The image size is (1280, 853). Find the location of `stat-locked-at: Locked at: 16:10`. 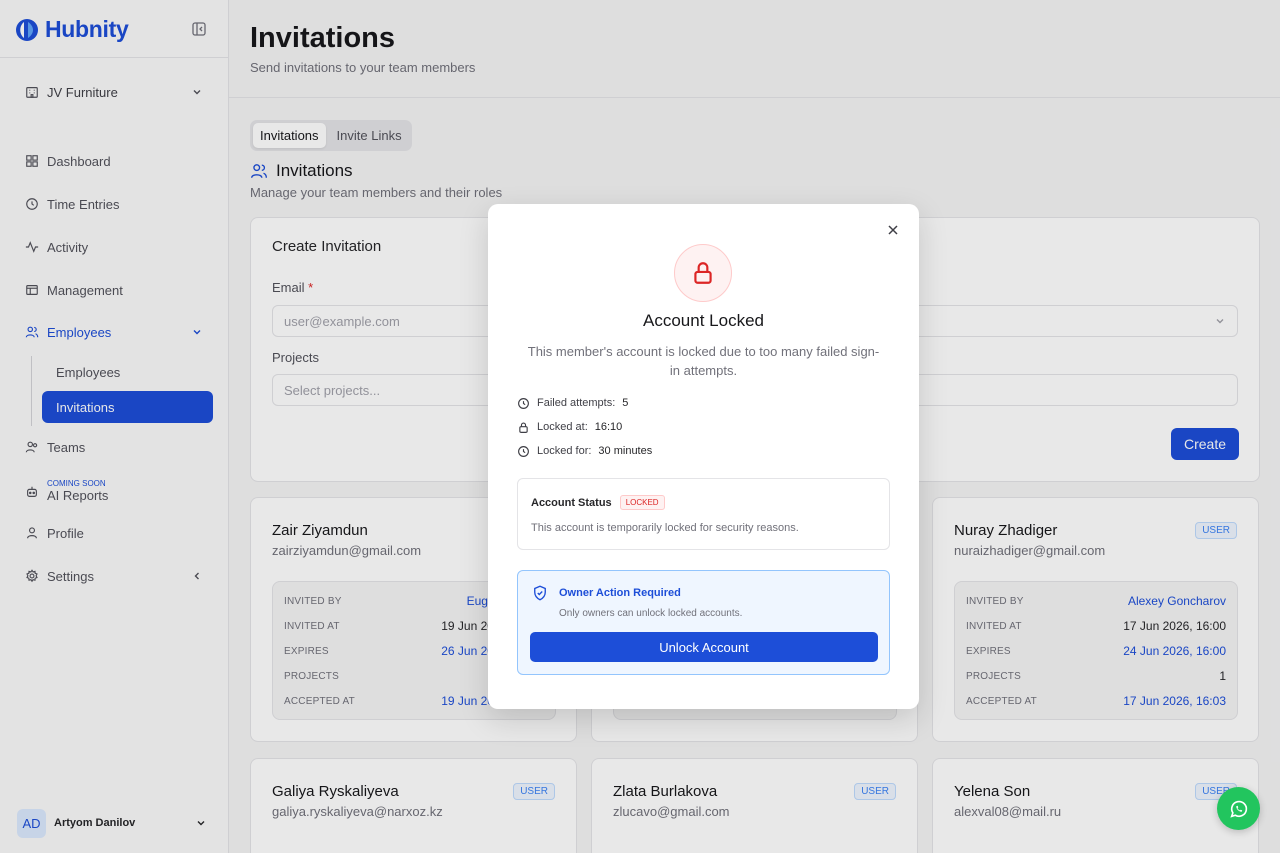

stat-locked-at: Locked at: 16:10 is located at coordinates (569, 427).